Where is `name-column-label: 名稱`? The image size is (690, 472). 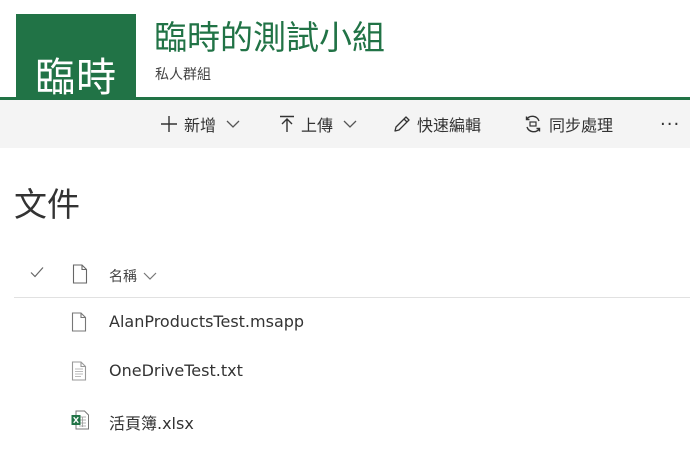
name-column-label: 名稱 is located at coordinates (123, 277).